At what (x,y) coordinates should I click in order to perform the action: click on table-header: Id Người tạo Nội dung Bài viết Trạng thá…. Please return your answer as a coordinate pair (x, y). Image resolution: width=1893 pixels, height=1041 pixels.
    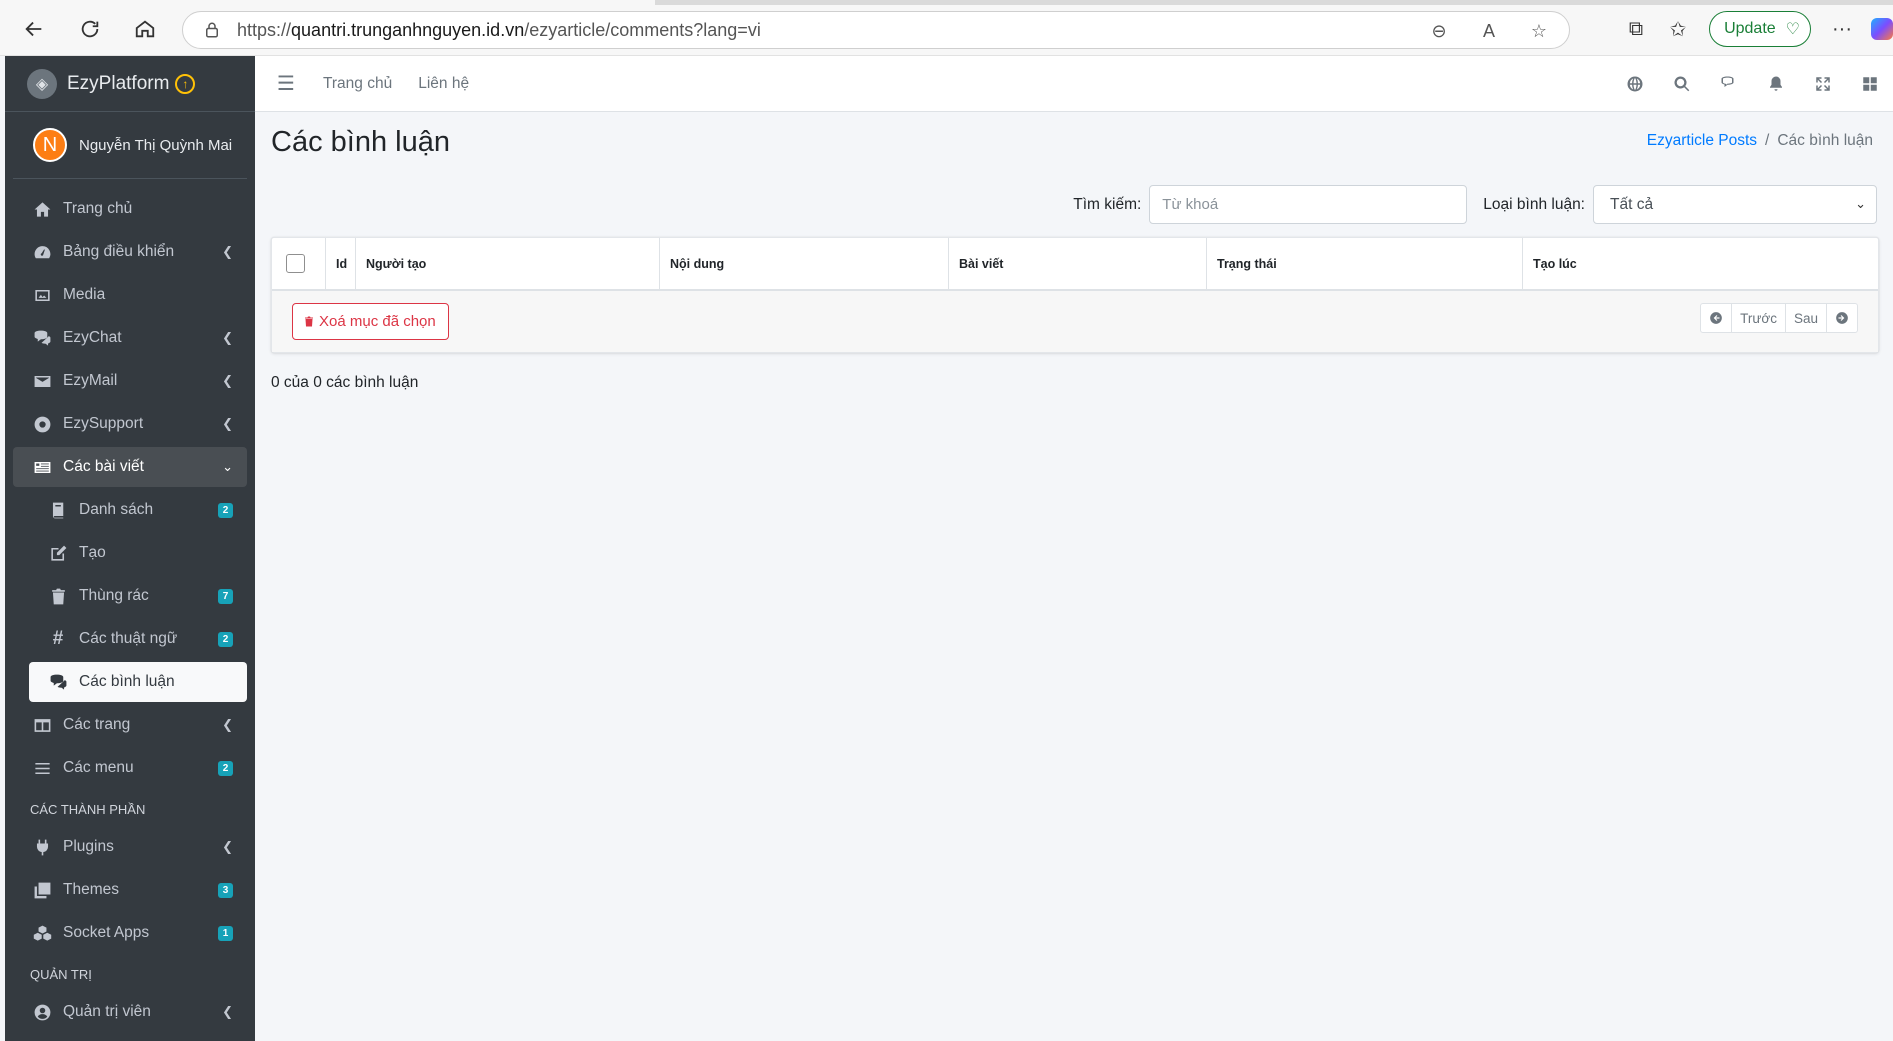
    Looking at the image, I should click on (1075, 264).